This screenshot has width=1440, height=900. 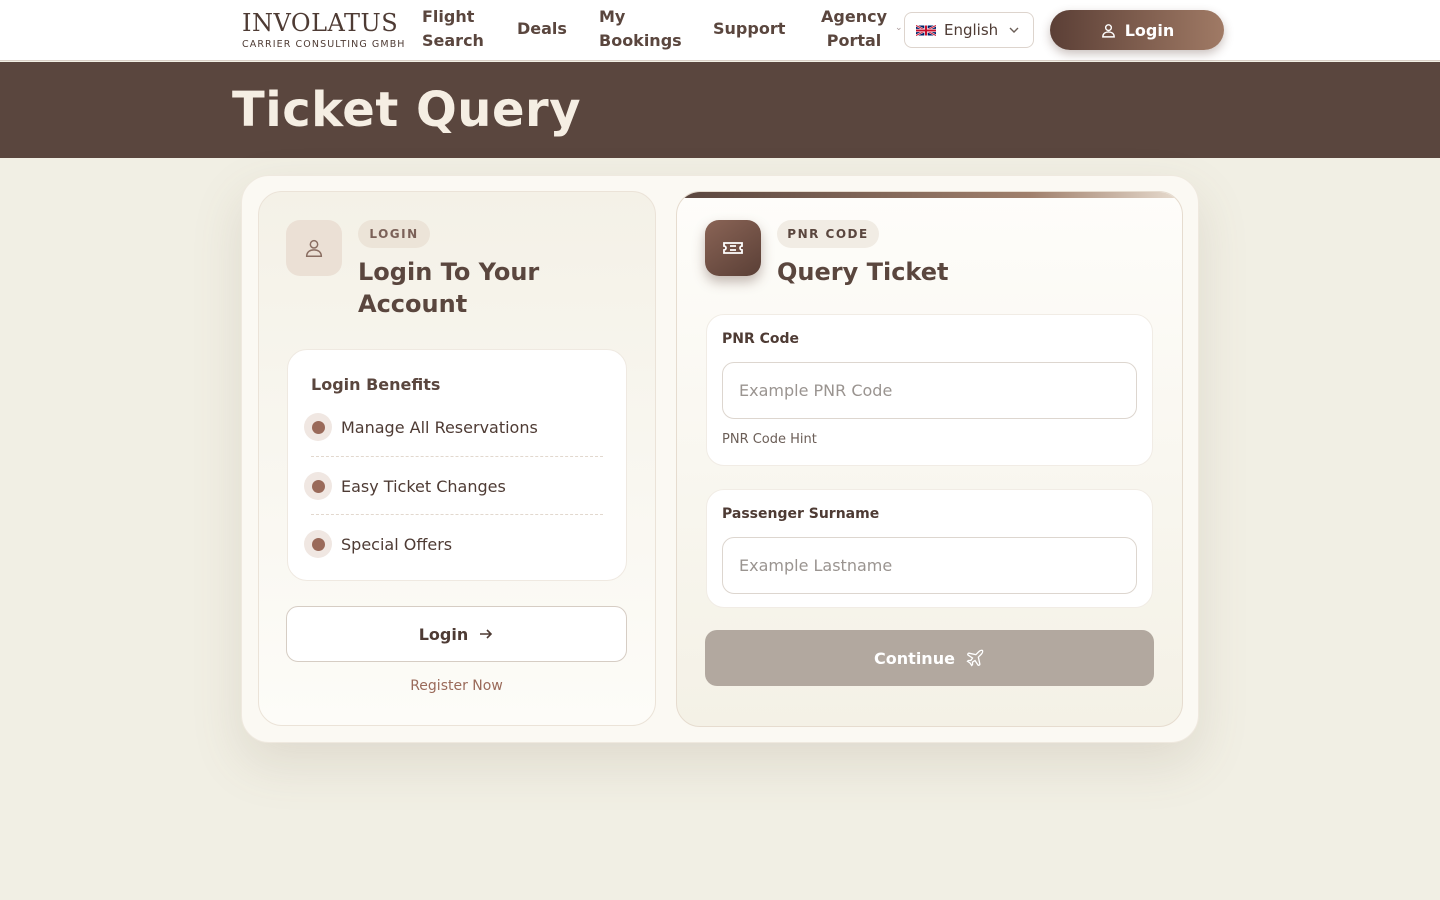 I want to click on header-login-button: Login, so click(x=1137, y=30).